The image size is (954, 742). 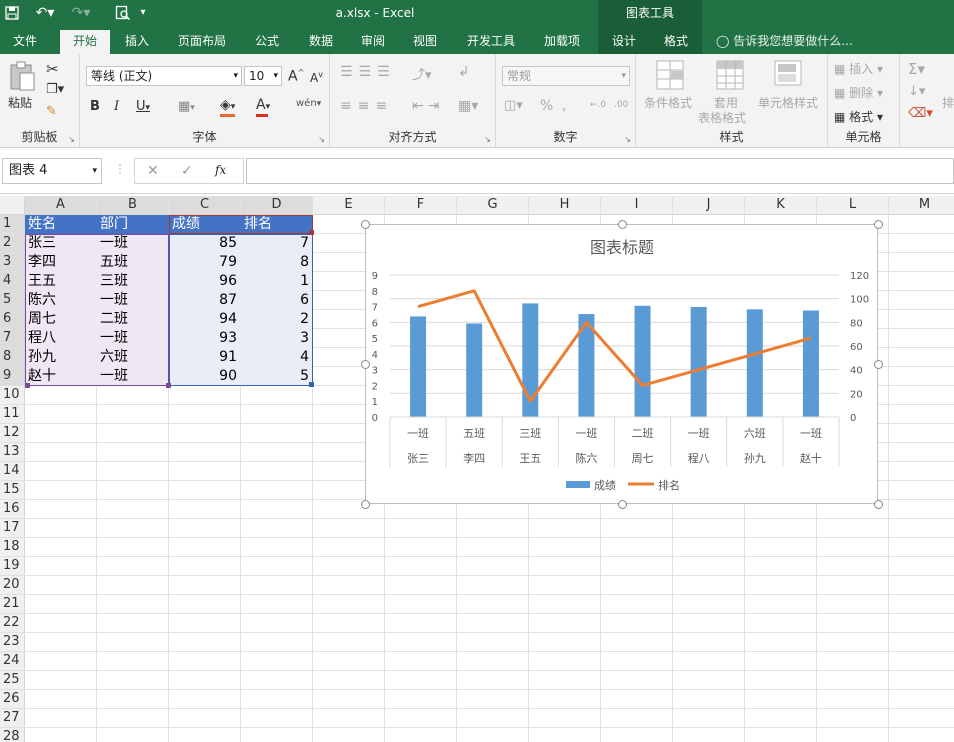 I want to click on table-cell: 3, so click(x=276, y=338).